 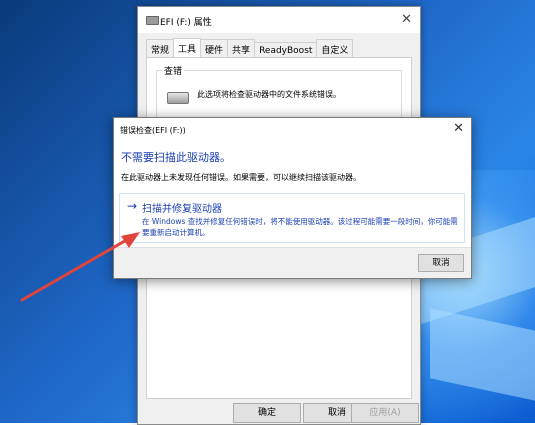 What do you see at coordinates (80, 267) in the screenshot?
I see `annotation-arrow-icon` at bounding box center [80, 267].